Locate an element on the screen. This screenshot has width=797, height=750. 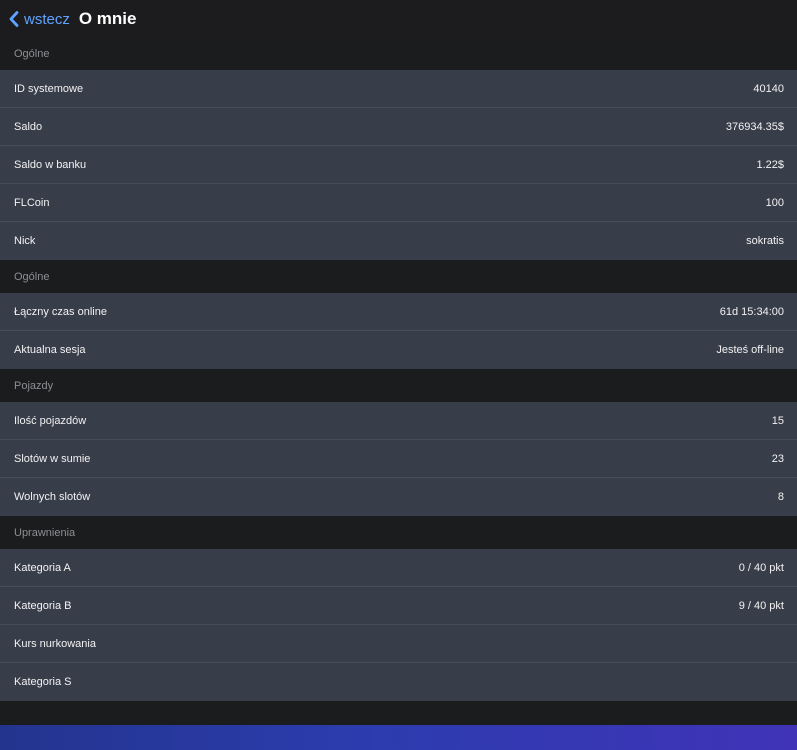
row-label: Kategoria B is located at coordinates (43, 605).